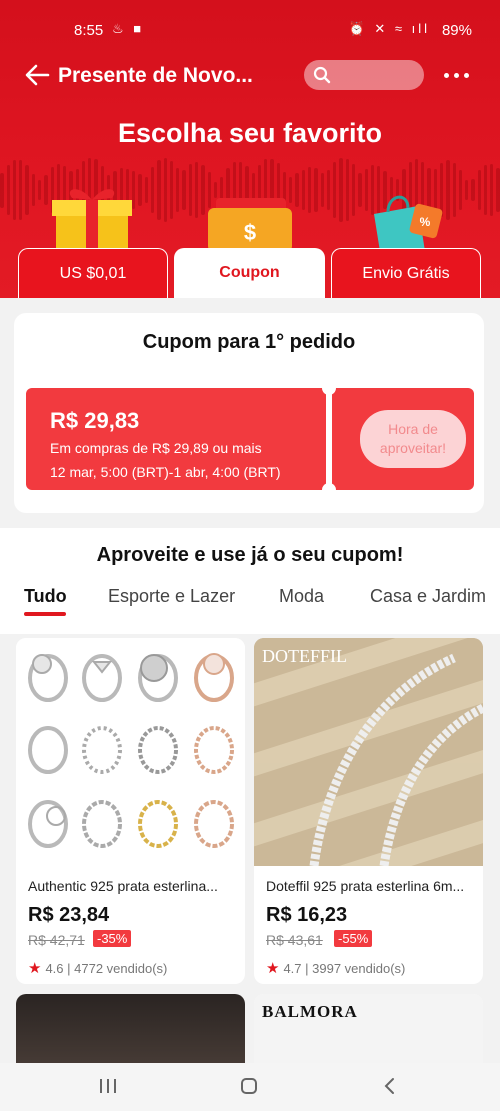  I want to click on discount-badge: -35%, so click(112, 938).